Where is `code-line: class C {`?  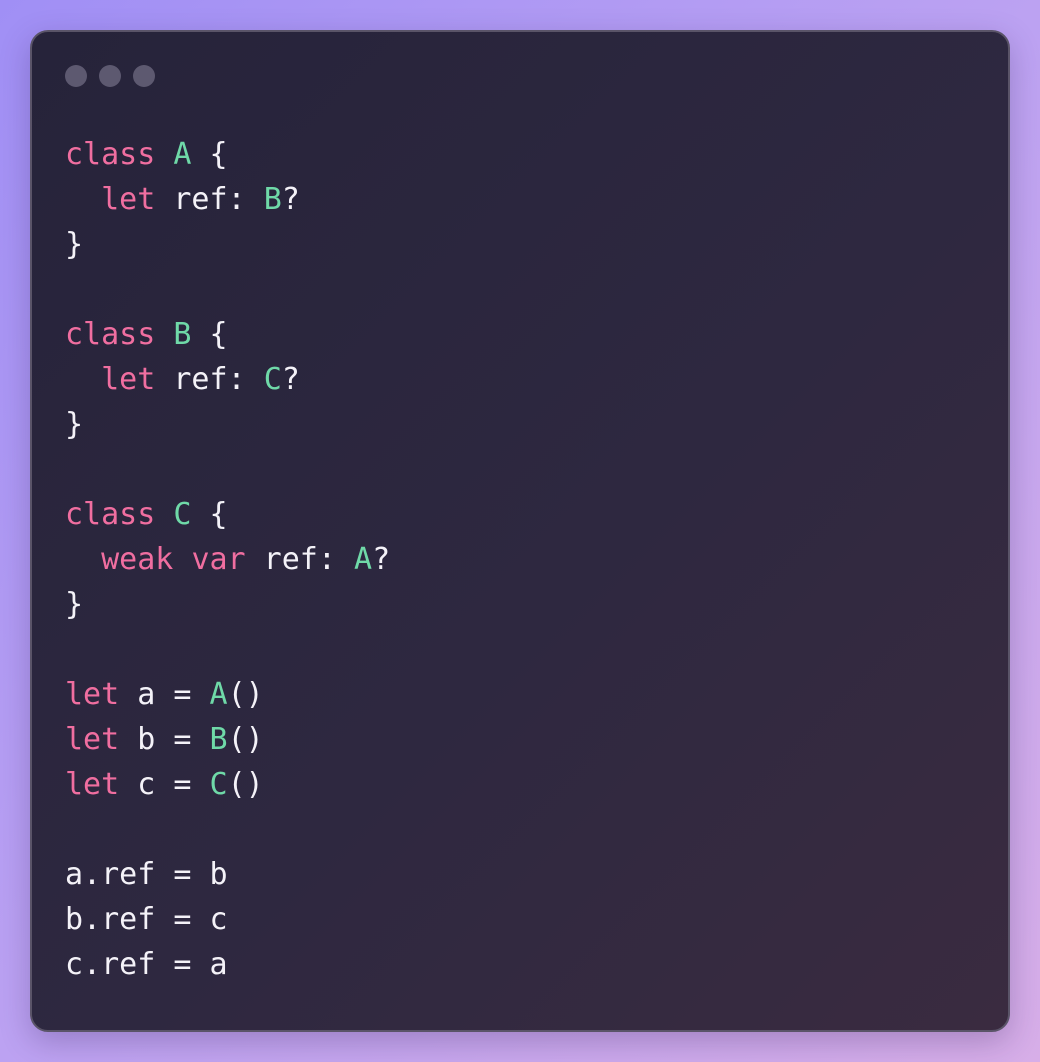 code-line: class C { is located at coordinates (227, 514).